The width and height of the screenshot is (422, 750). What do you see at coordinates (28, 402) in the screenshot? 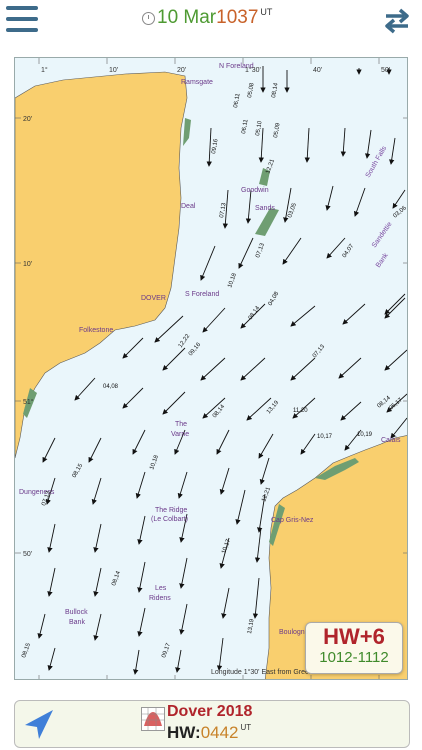
I see `side-tick-label: 51°` at bounding box center [28, 402].